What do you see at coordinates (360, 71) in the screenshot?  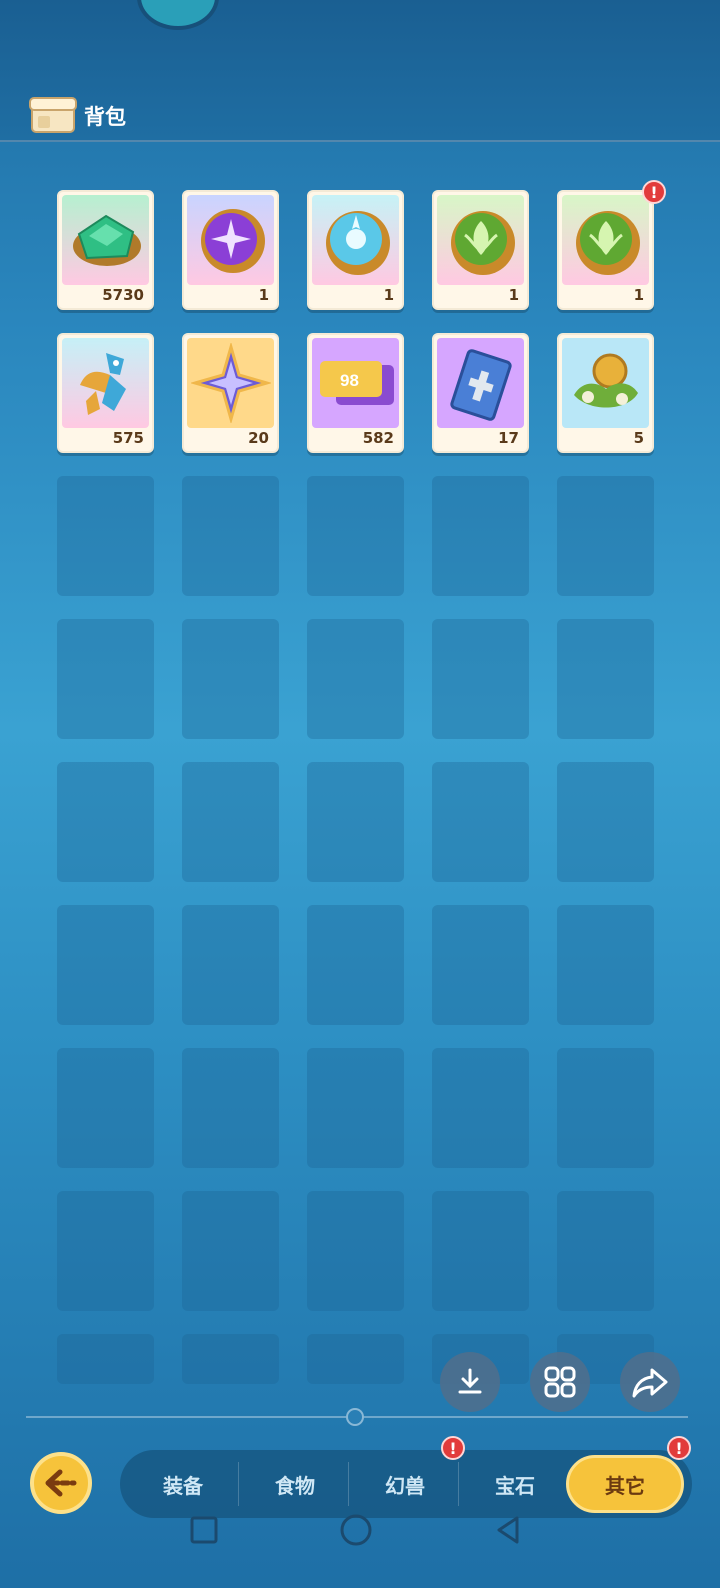 I see `header: 背包` at bounding box center [360, 71].